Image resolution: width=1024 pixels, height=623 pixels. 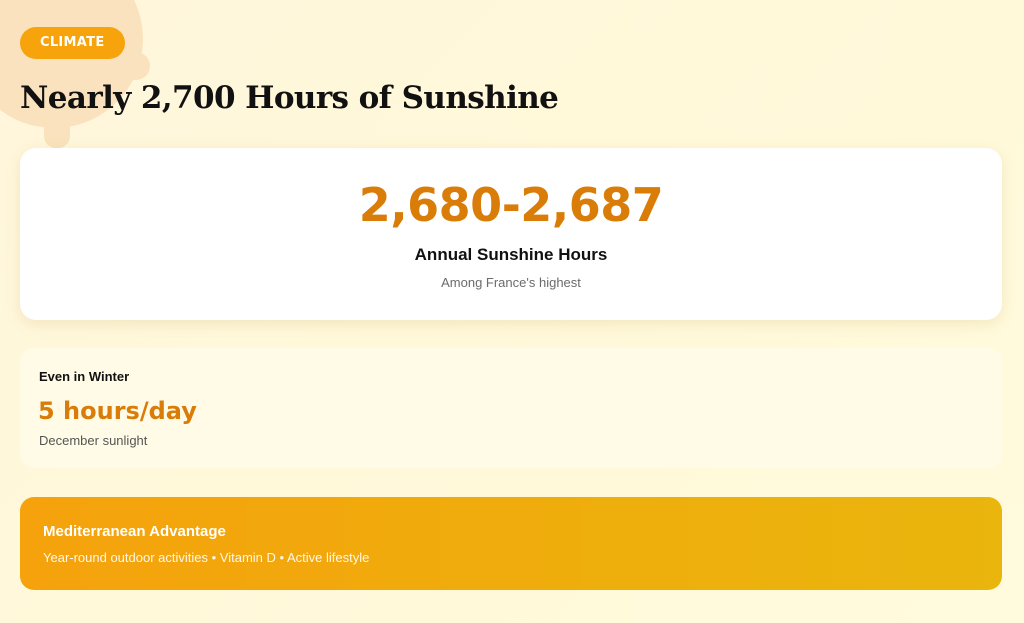 I want to click on sunshine-hours-label: Annual Sunshine Hours, so click(x=511, y=254).